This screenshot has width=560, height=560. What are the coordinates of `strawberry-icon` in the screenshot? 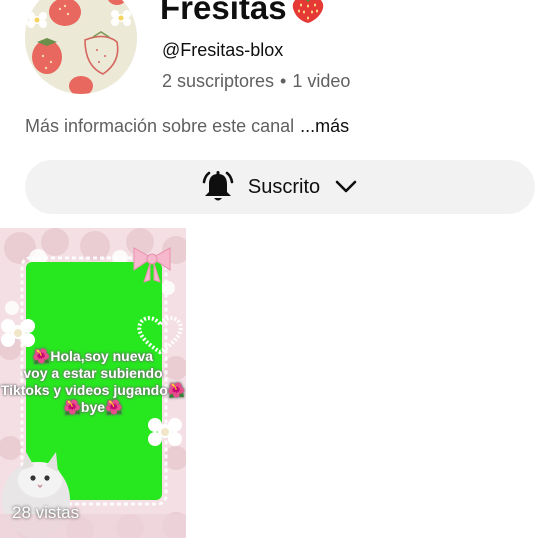 It's located at (308, 16).